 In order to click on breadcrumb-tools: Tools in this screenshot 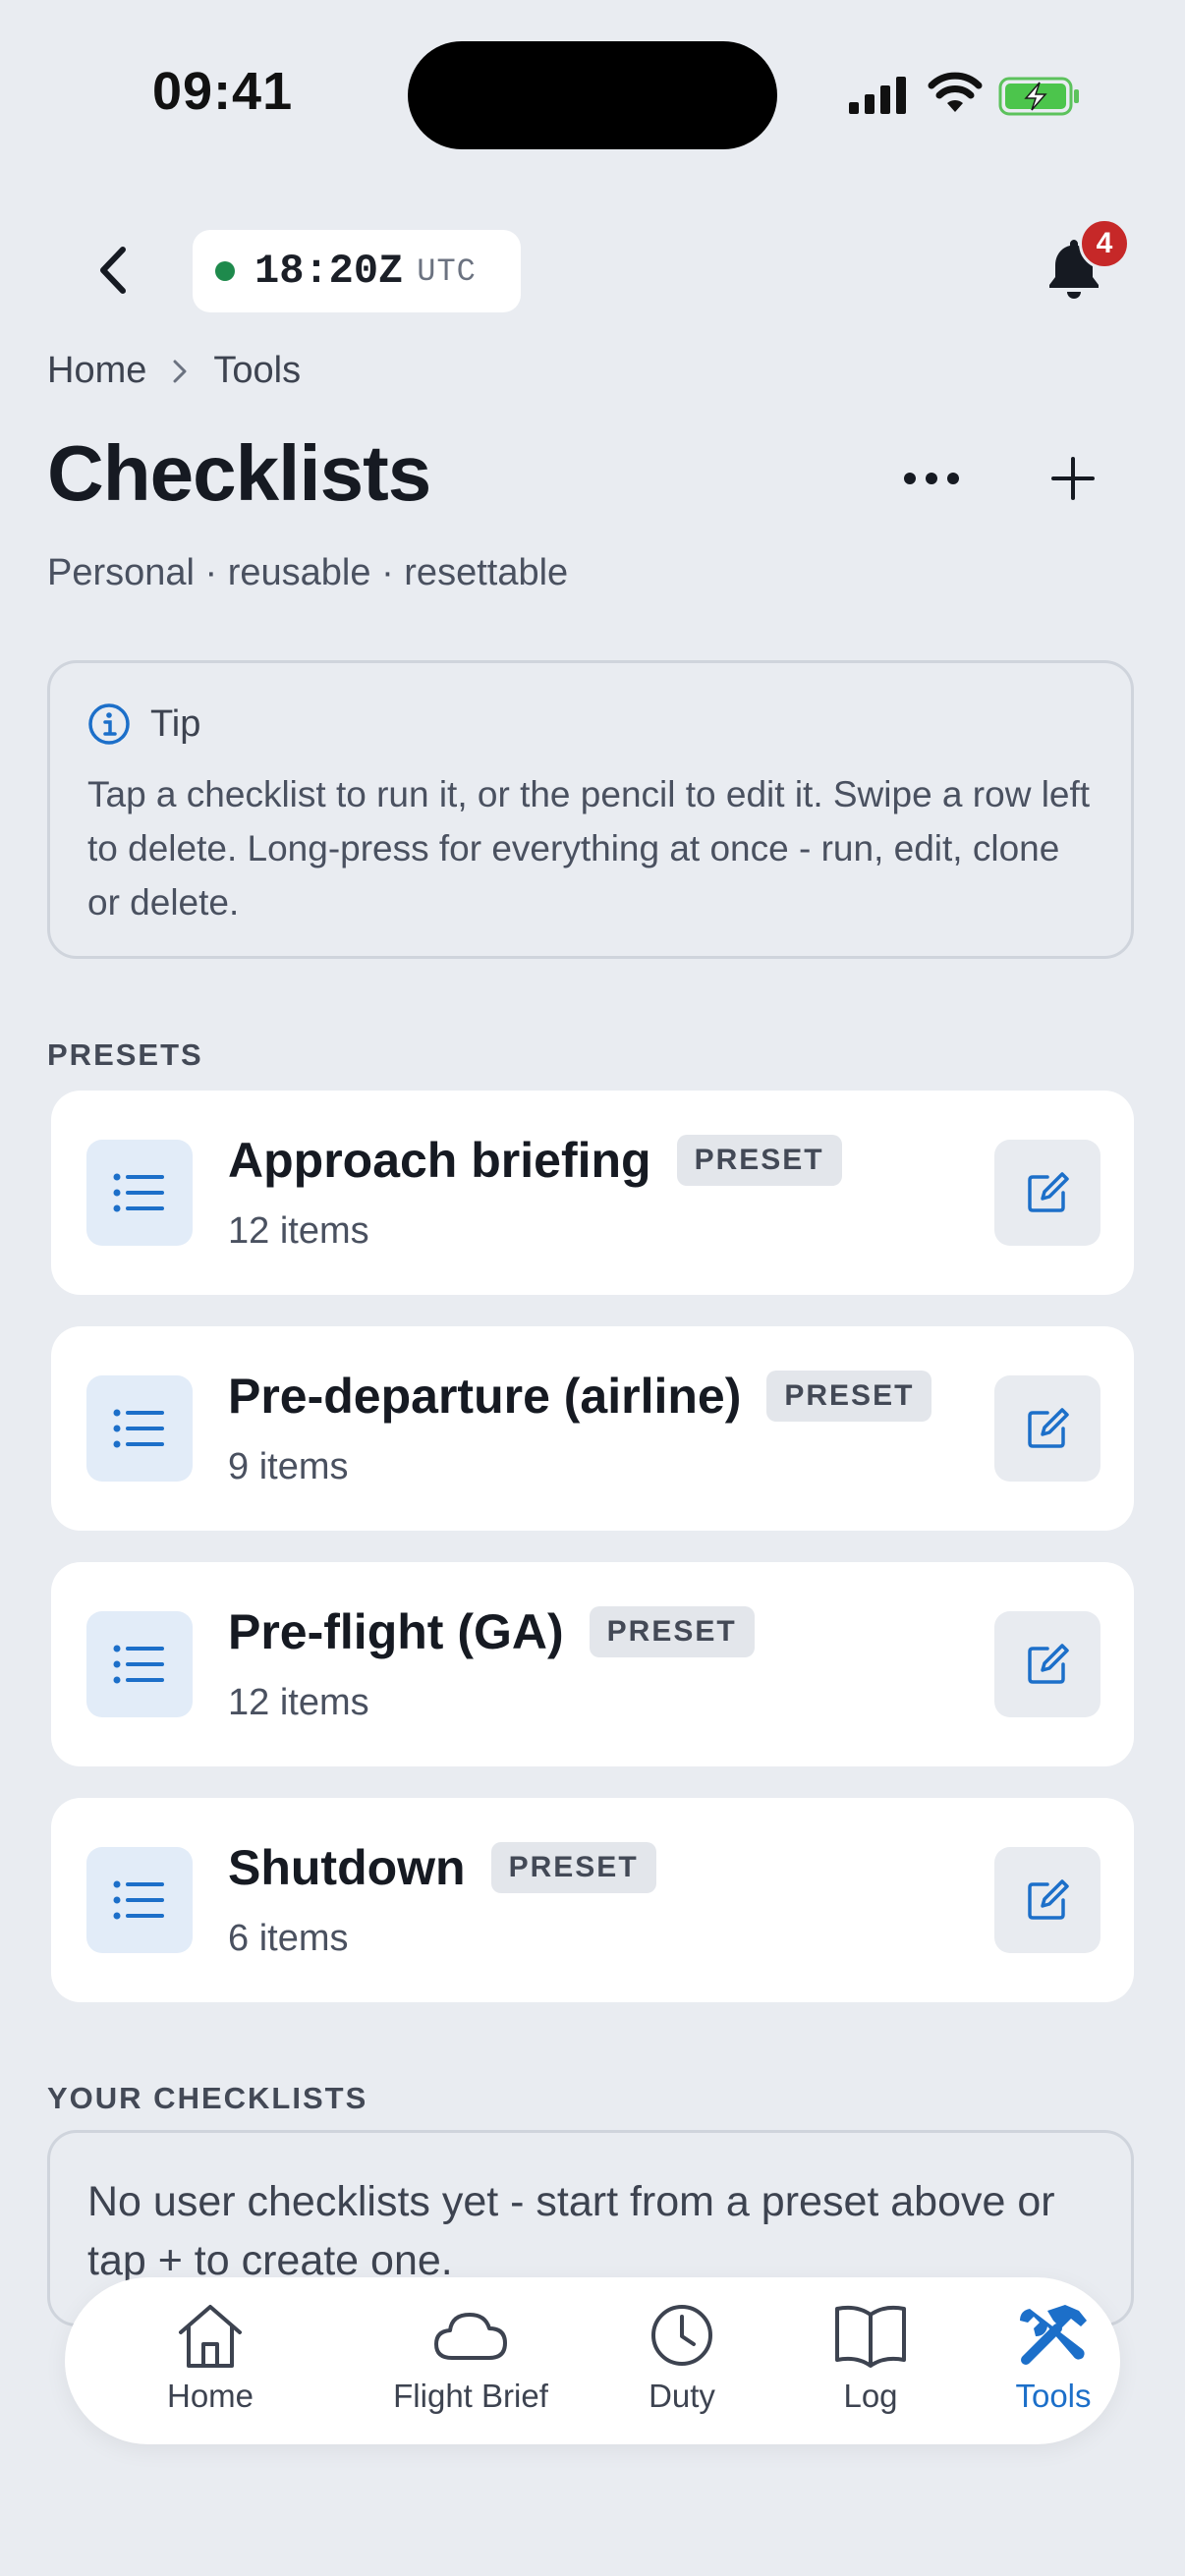, I will do `click(257, 371)`.